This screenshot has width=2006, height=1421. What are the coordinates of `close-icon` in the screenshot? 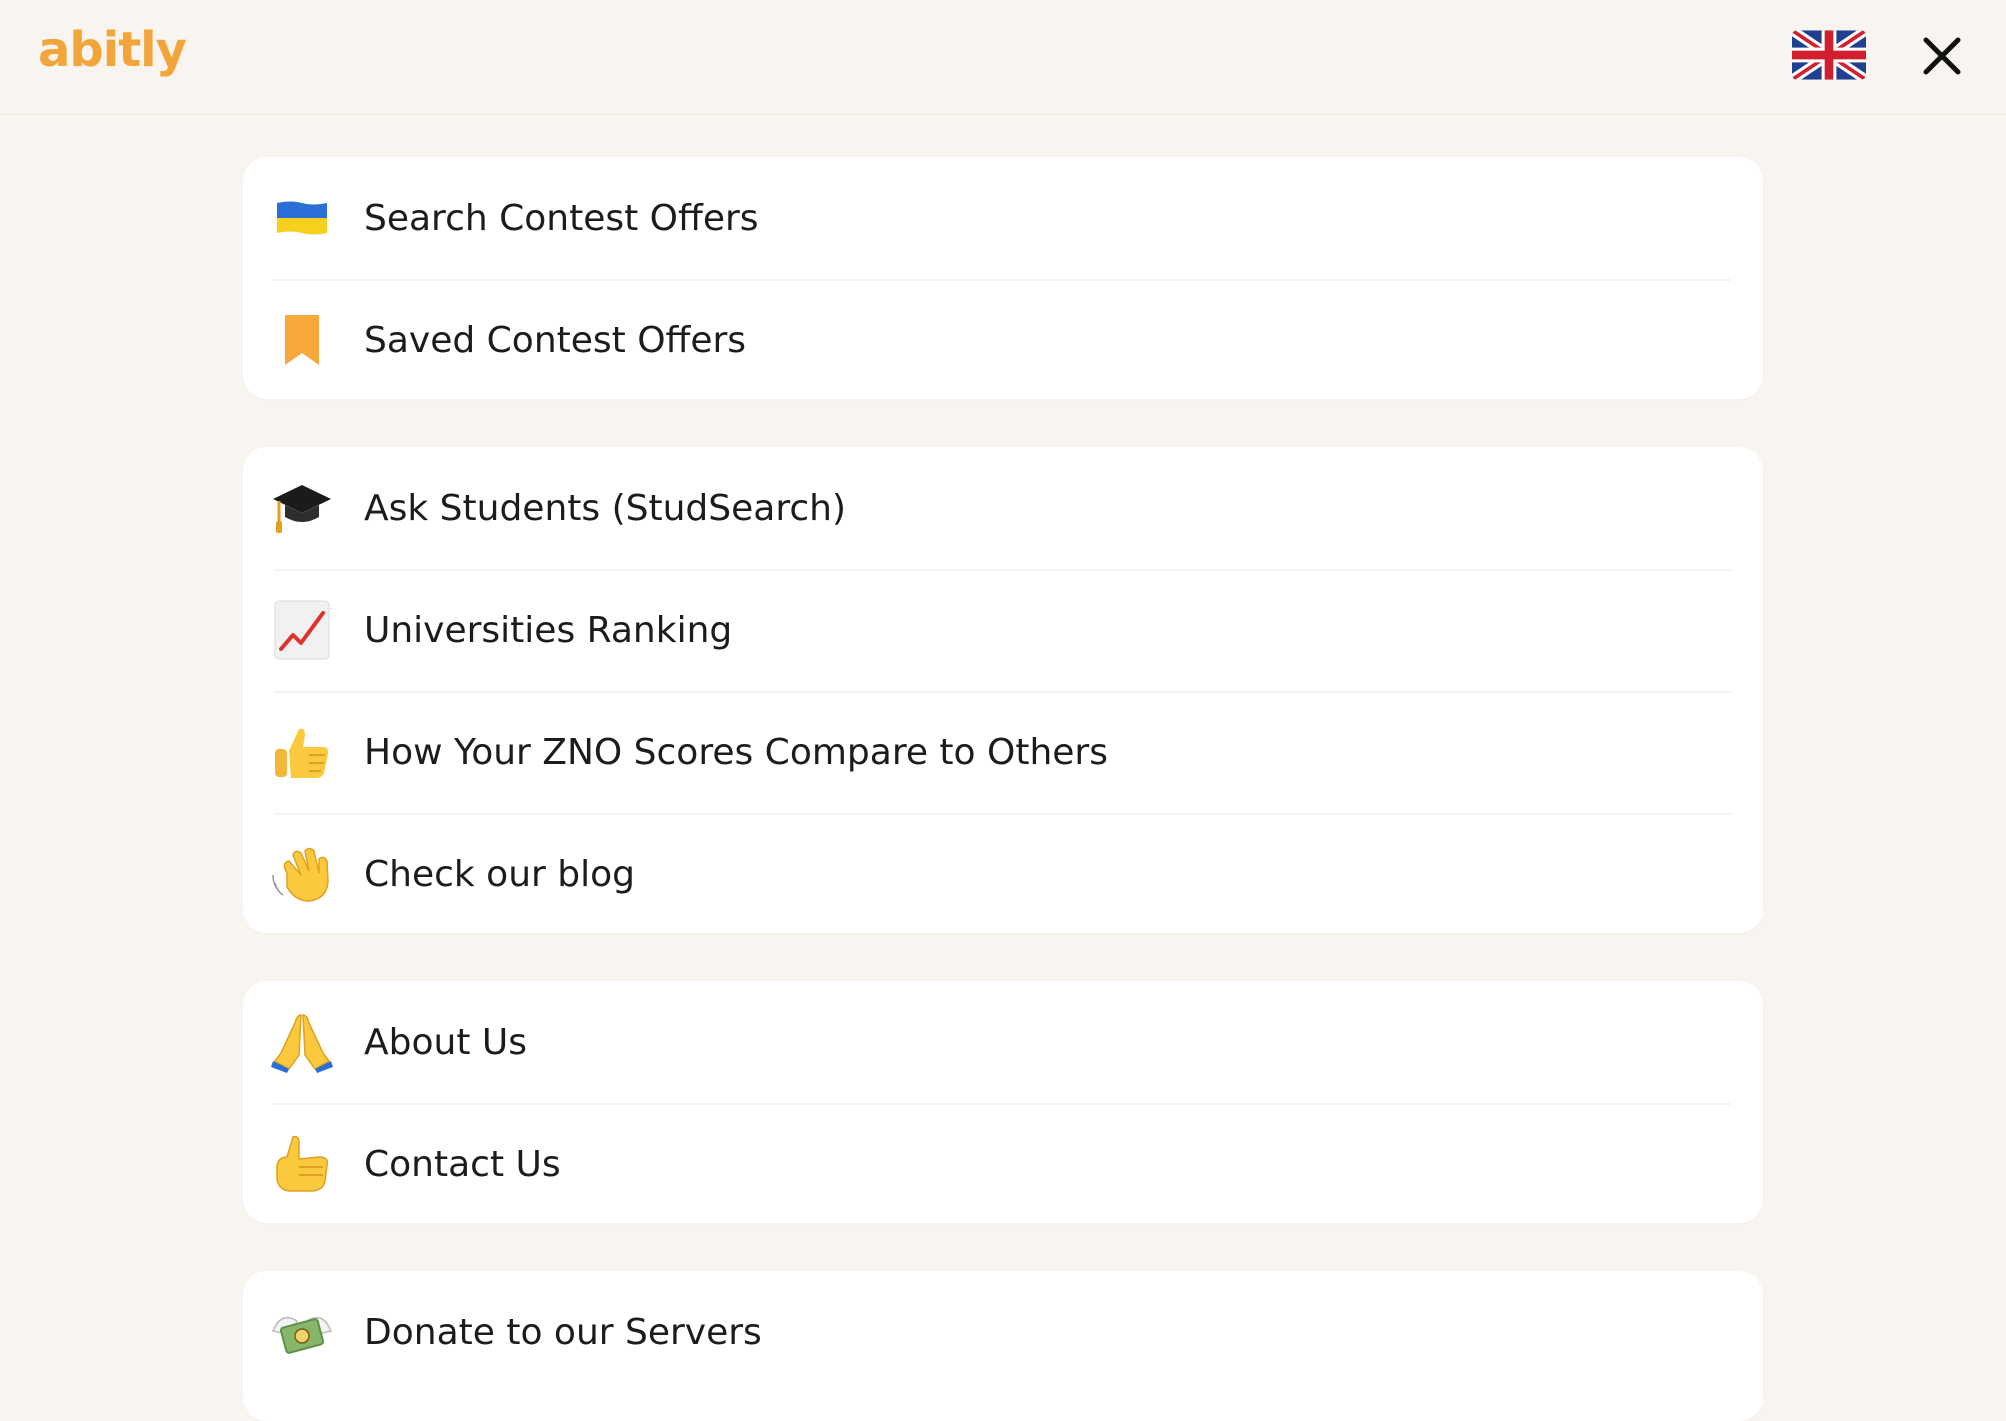 It's located at (1942, 56).